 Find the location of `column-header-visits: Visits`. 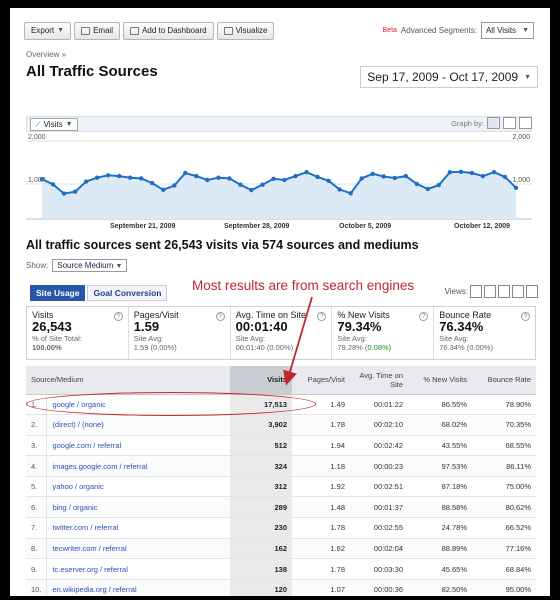

column-header-visits: Visits is located at coordinates (261, 380).